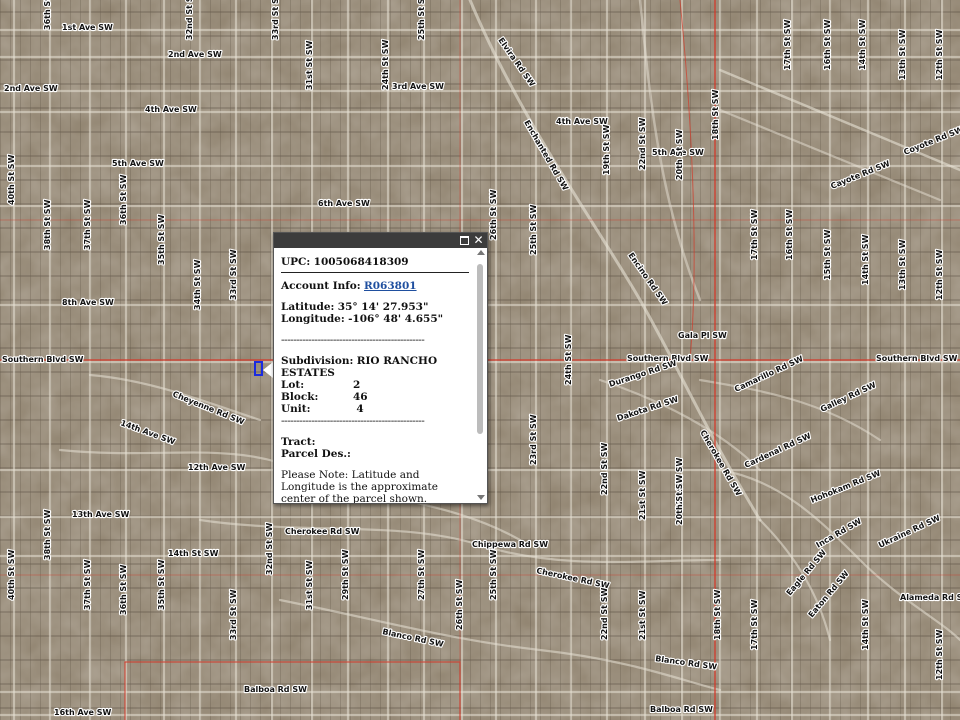 The height and width of the screenshot is (720, 960). Describe the element at coordinates (383, 307) in the screenshot. I see `latitude-value: 35° 14' 27.953"` at that location.